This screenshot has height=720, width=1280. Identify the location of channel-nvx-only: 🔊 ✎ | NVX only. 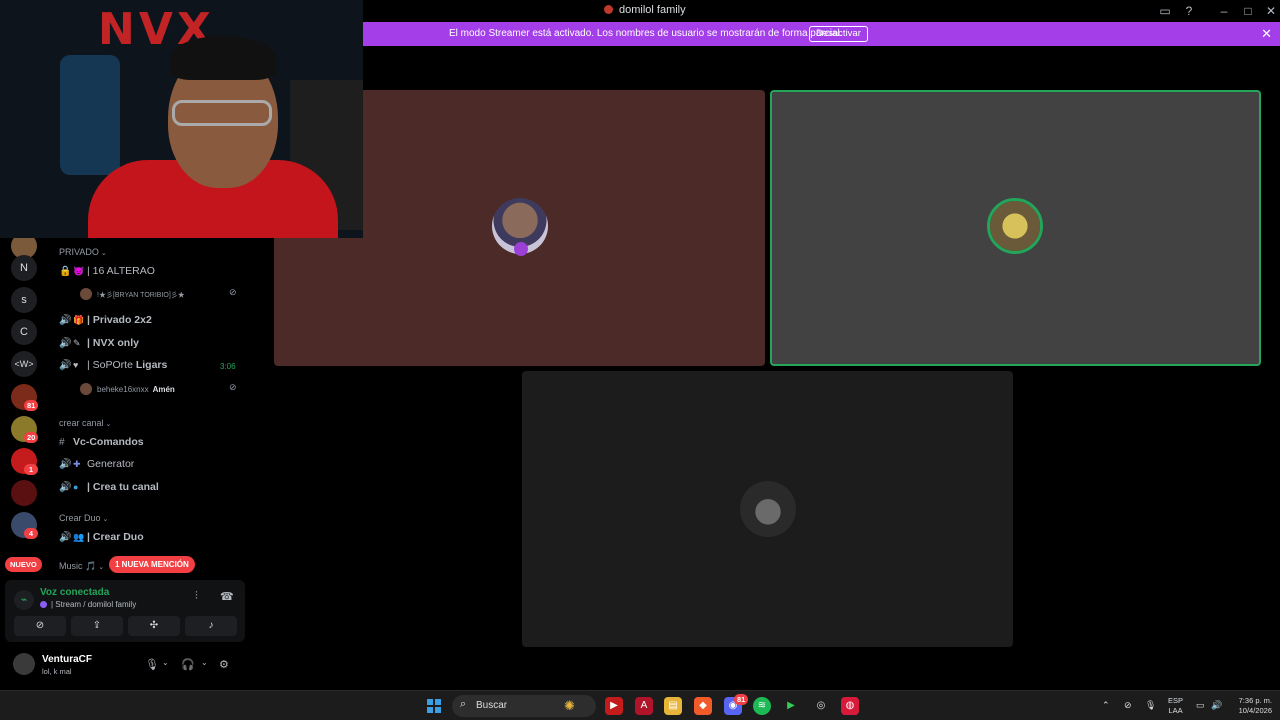
(99, 343).